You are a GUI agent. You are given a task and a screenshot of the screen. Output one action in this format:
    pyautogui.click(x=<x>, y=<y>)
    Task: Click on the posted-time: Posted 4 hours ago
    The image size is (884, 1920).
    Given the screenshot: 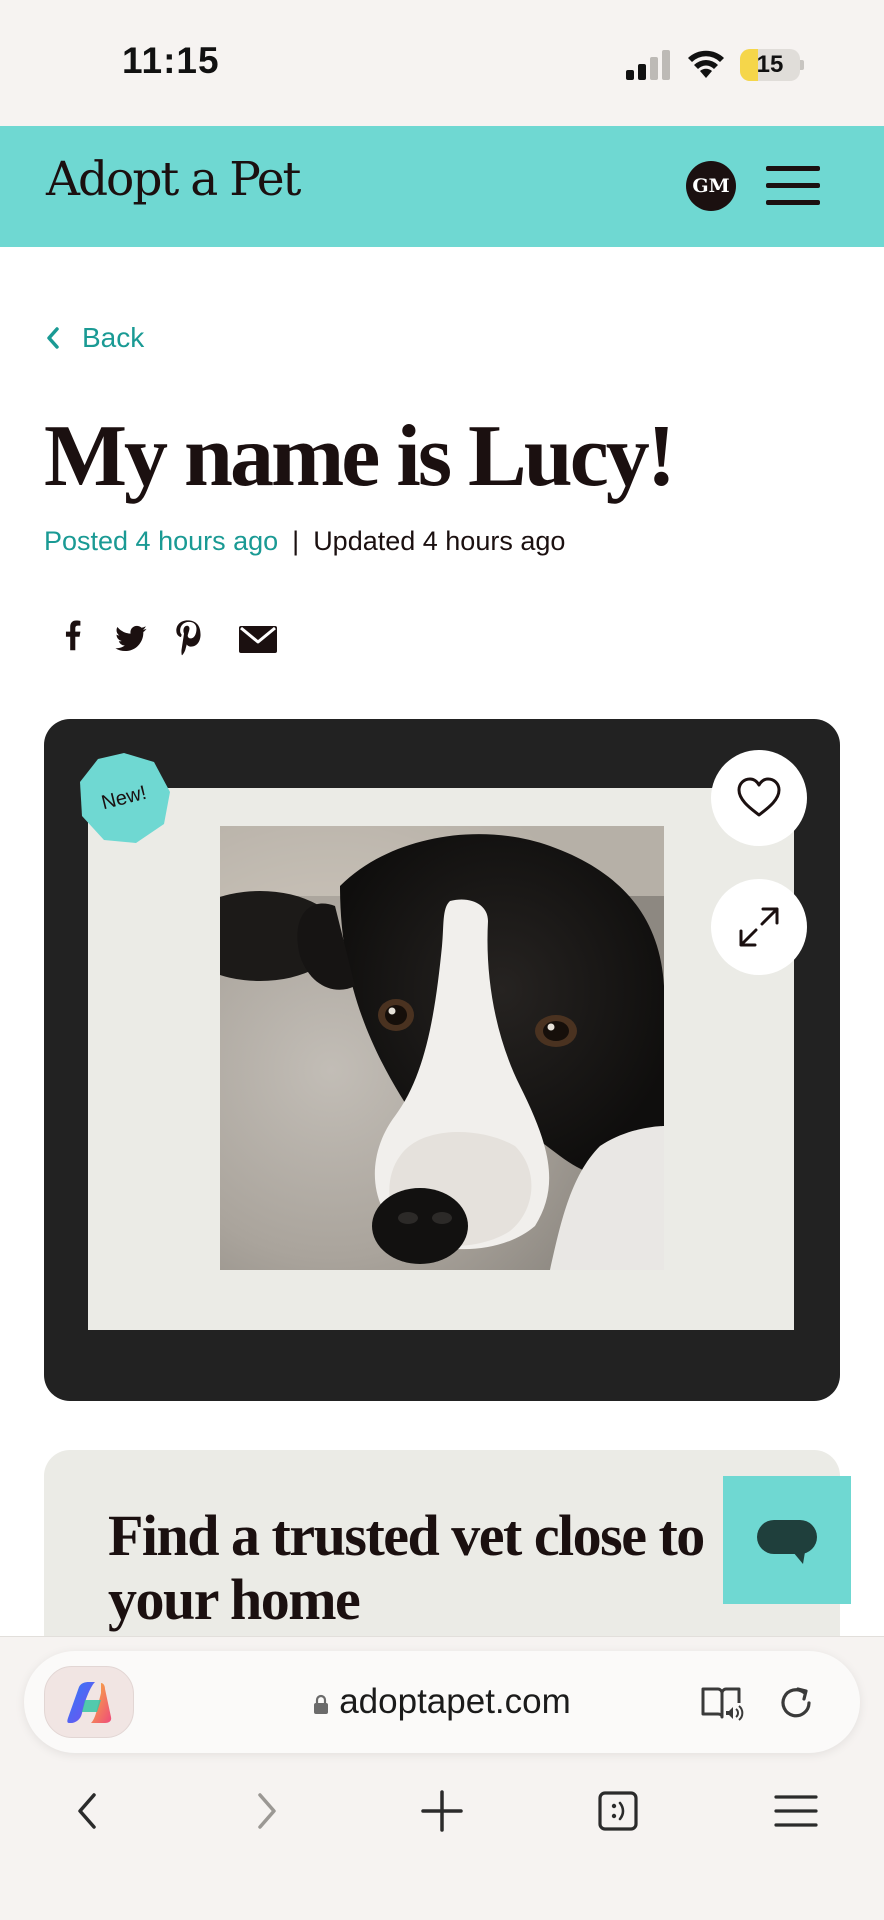 What is the action you would take?
    pyautogui.click(x=161, y=541)
    